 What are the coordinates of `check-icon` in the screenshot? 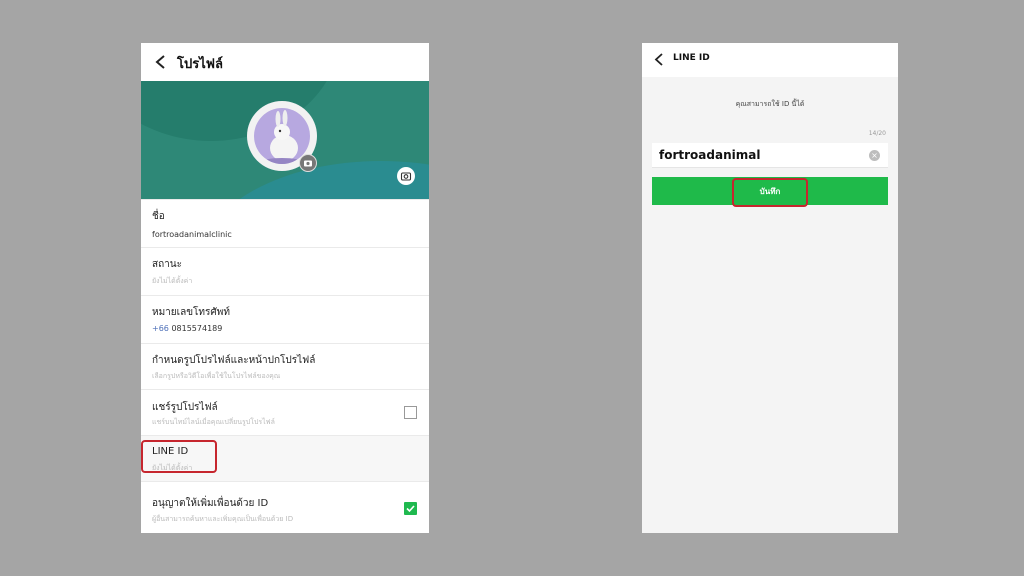 It's located at (410, 509).